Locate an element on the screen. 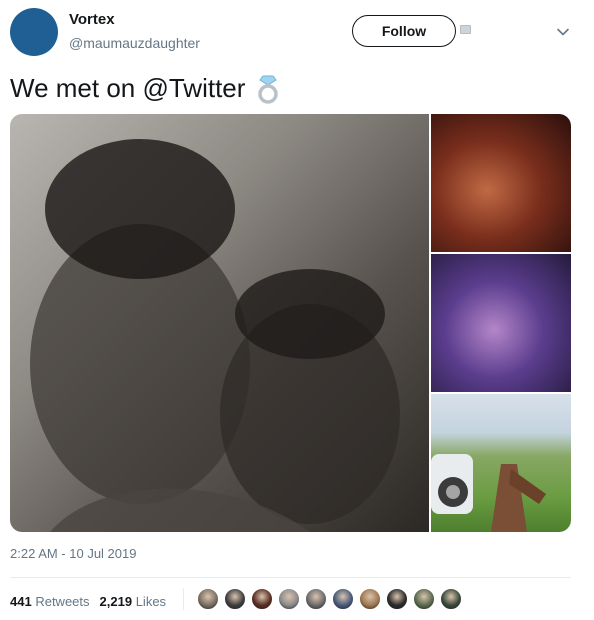 This screenshot has width=594, height=620. badge-icon is located at coordinates (465, 29).